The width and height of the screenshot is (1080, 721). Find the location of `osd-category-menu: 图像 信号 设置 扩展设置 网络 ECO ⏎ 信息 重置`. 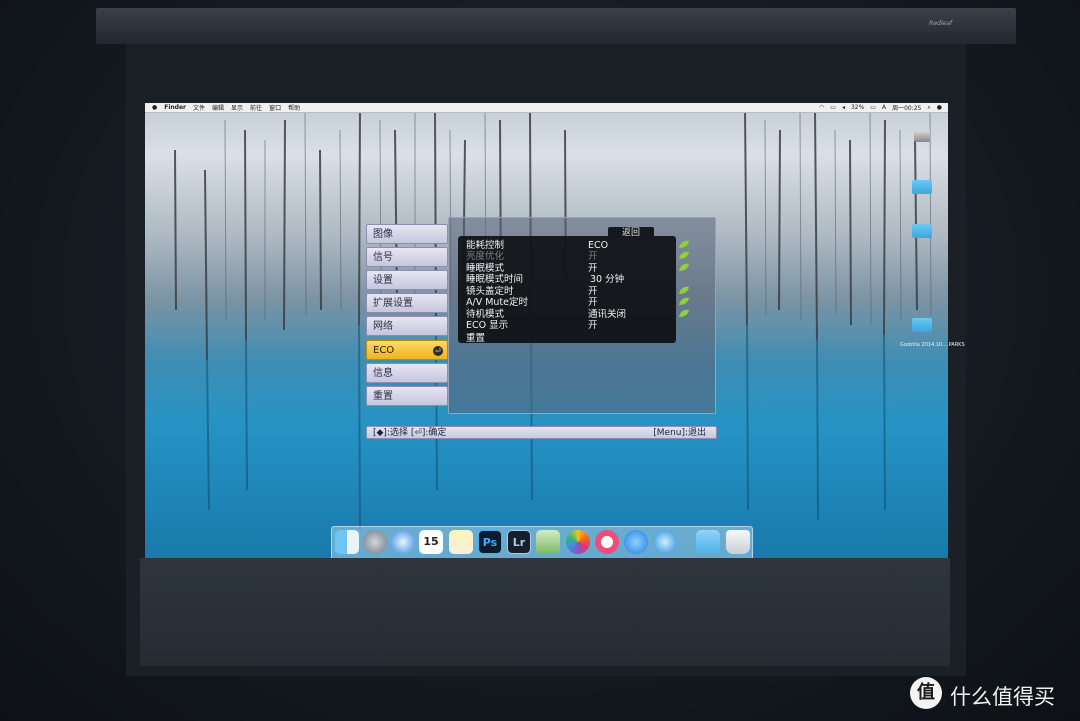

osd-category-menu: 图像 信号 设置 扩展设置 网络 ECO ⏎ 信息 重置 is located at coordinates (410, 317).